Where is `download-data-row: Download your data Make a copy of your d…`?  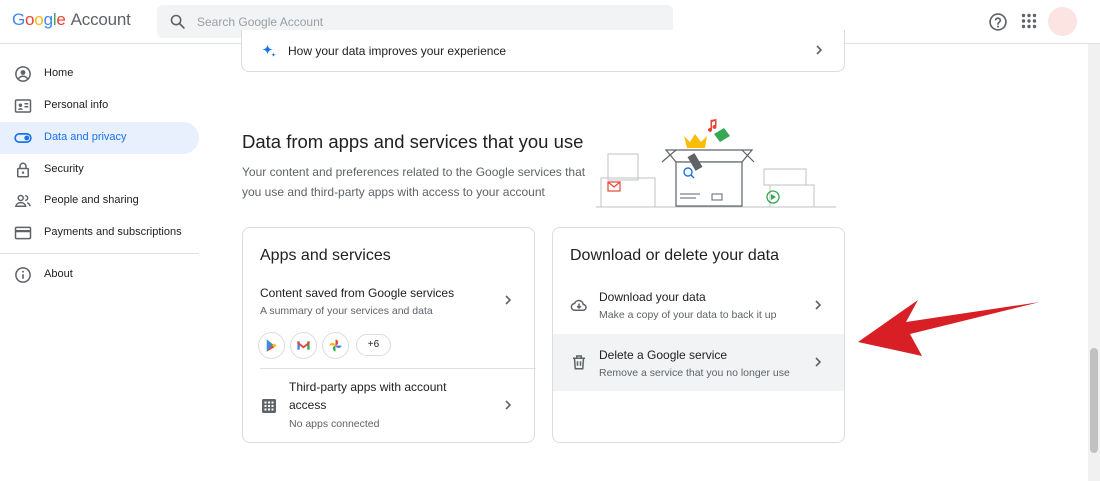 download-data-row: Download your data Make a copy of your d… is located at coordinates (698, 306).